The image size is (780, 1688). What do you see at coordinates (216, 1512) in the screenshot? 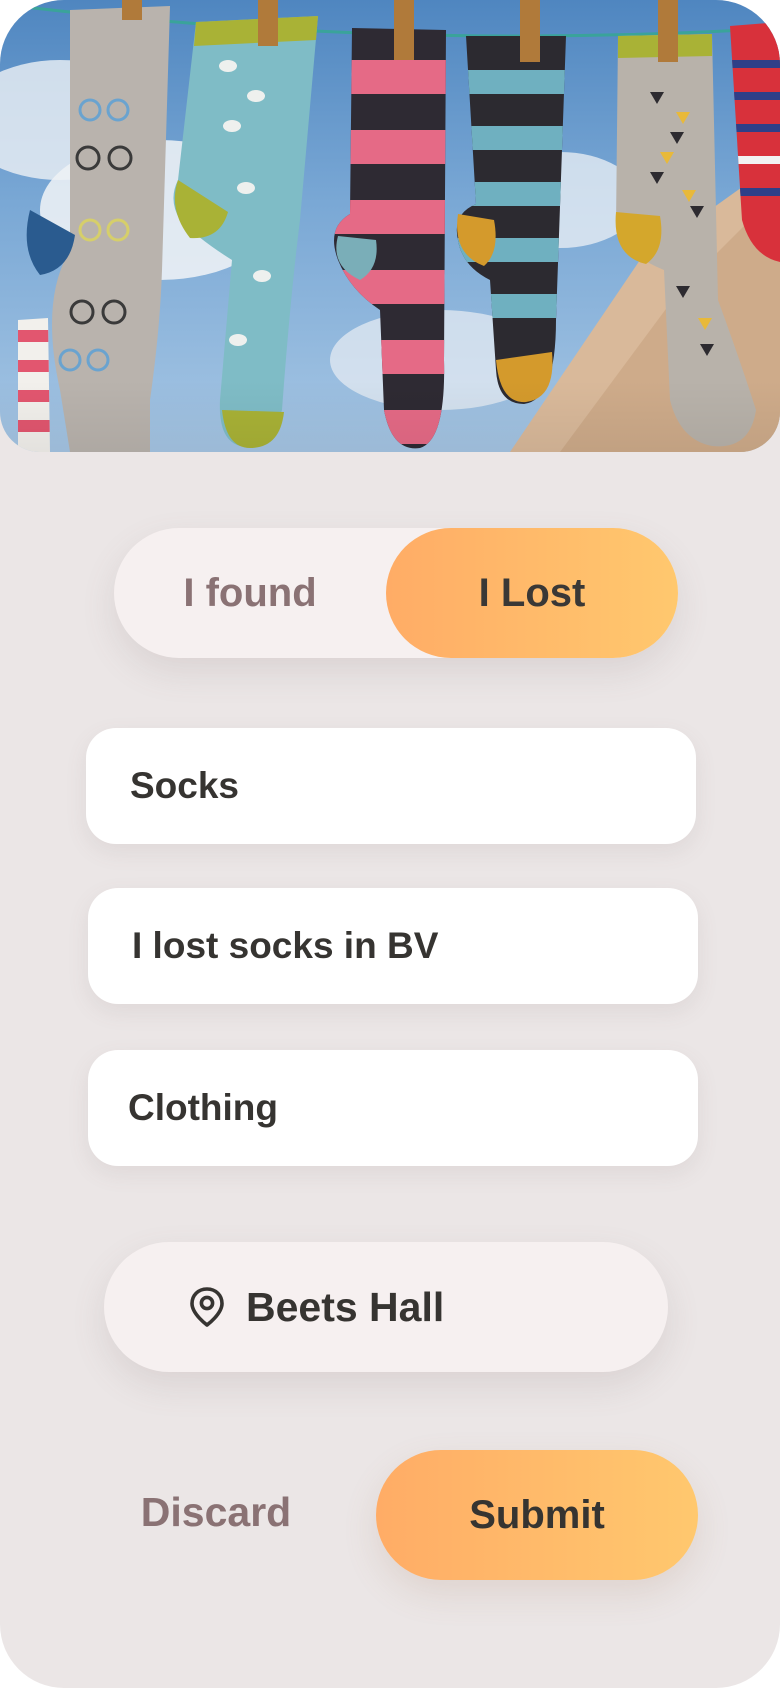
I see `discard-button: Discard` at bounding box center [216, 1512].